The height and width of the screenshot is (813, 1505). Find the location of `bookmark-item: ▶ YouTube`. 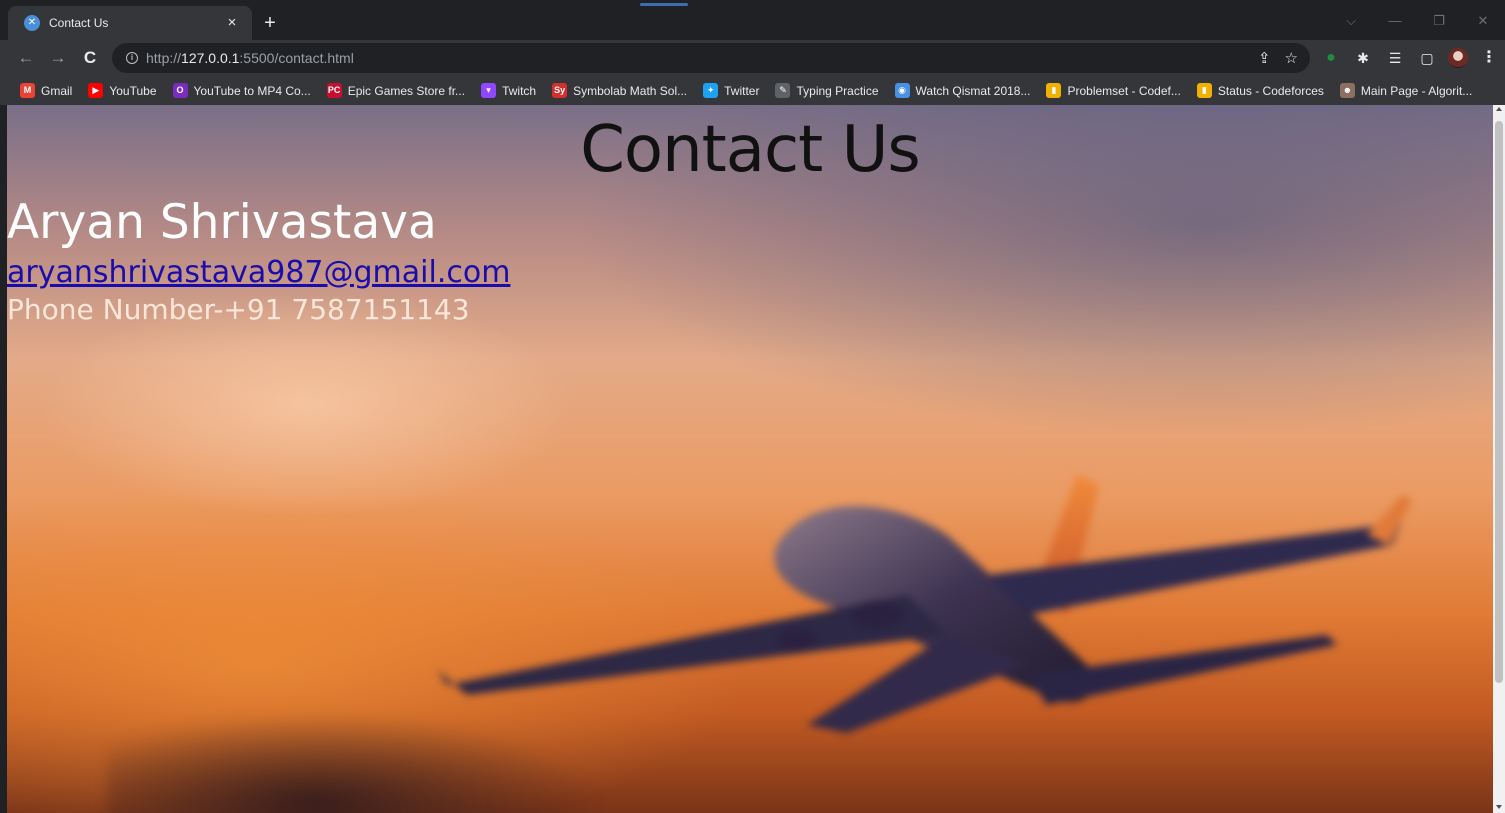

bookmark-item: ▶ YouTube is located at coordinates (122, 90).